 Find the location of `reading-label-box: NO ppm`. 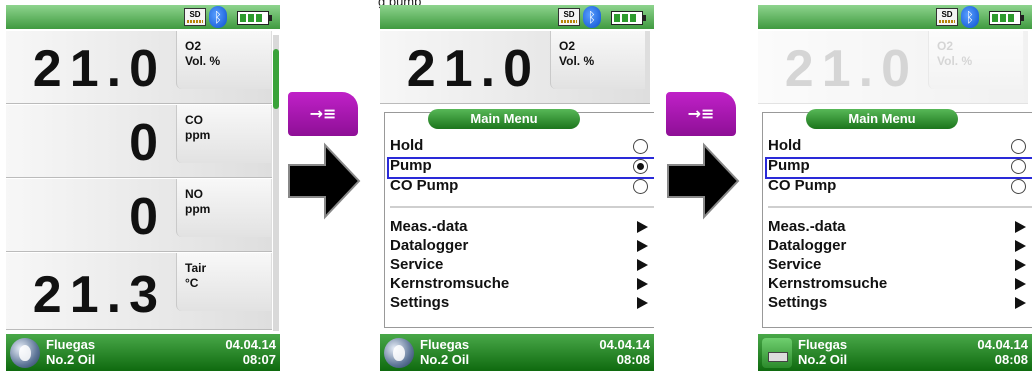

reading-label-box: NO ppm is located at coordinates (223, 208).